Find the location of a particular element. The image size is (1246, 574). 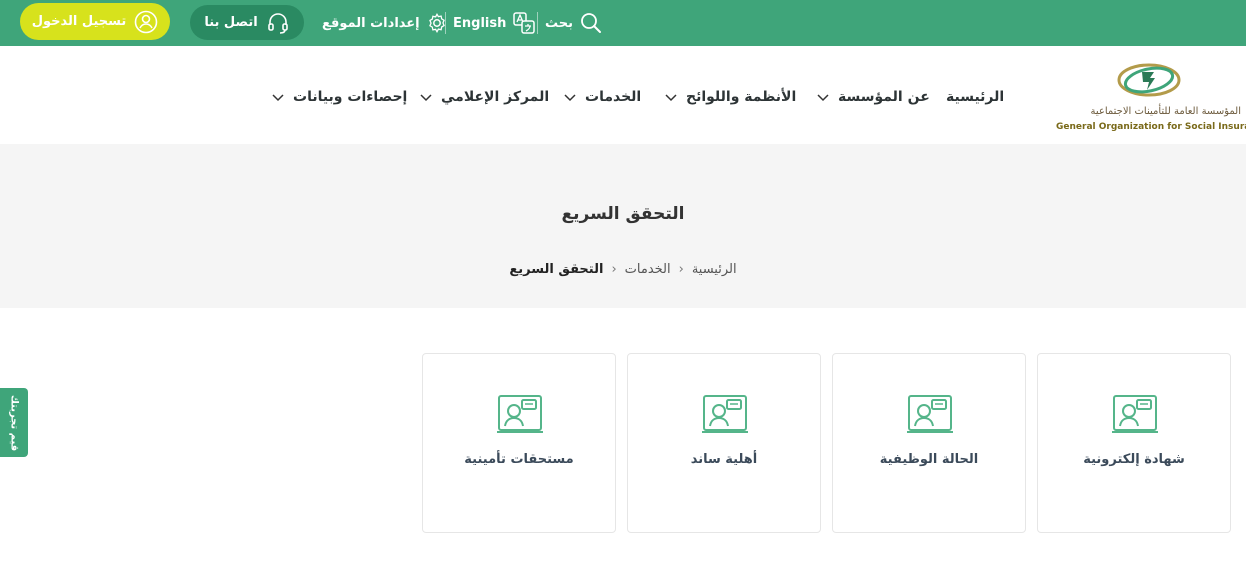

feedback-label: قيم تجربتك is located at coordinates (14, 422).